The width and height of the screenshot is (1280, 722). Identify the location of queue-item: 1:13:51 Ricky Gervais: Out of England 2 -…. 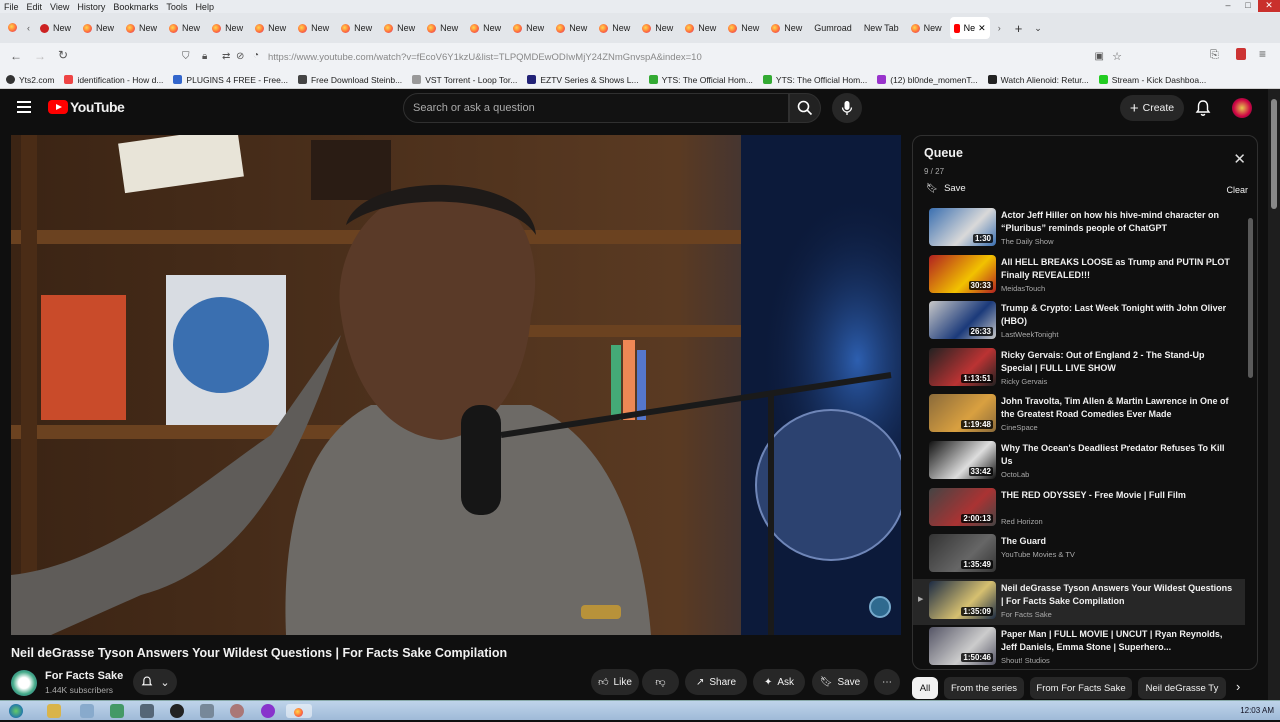
(1079, 369).